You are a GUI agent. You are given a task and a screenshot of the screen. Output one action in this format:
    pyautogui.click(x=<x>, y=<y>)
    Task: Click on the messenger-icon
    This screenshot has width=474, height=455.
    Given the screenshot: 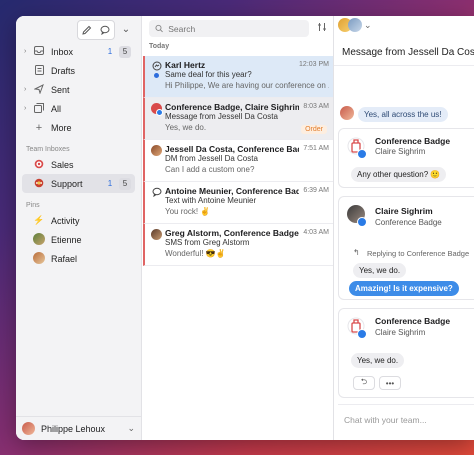 What is the action you would take?
    pyautogui.click(x=156, y=66)
    